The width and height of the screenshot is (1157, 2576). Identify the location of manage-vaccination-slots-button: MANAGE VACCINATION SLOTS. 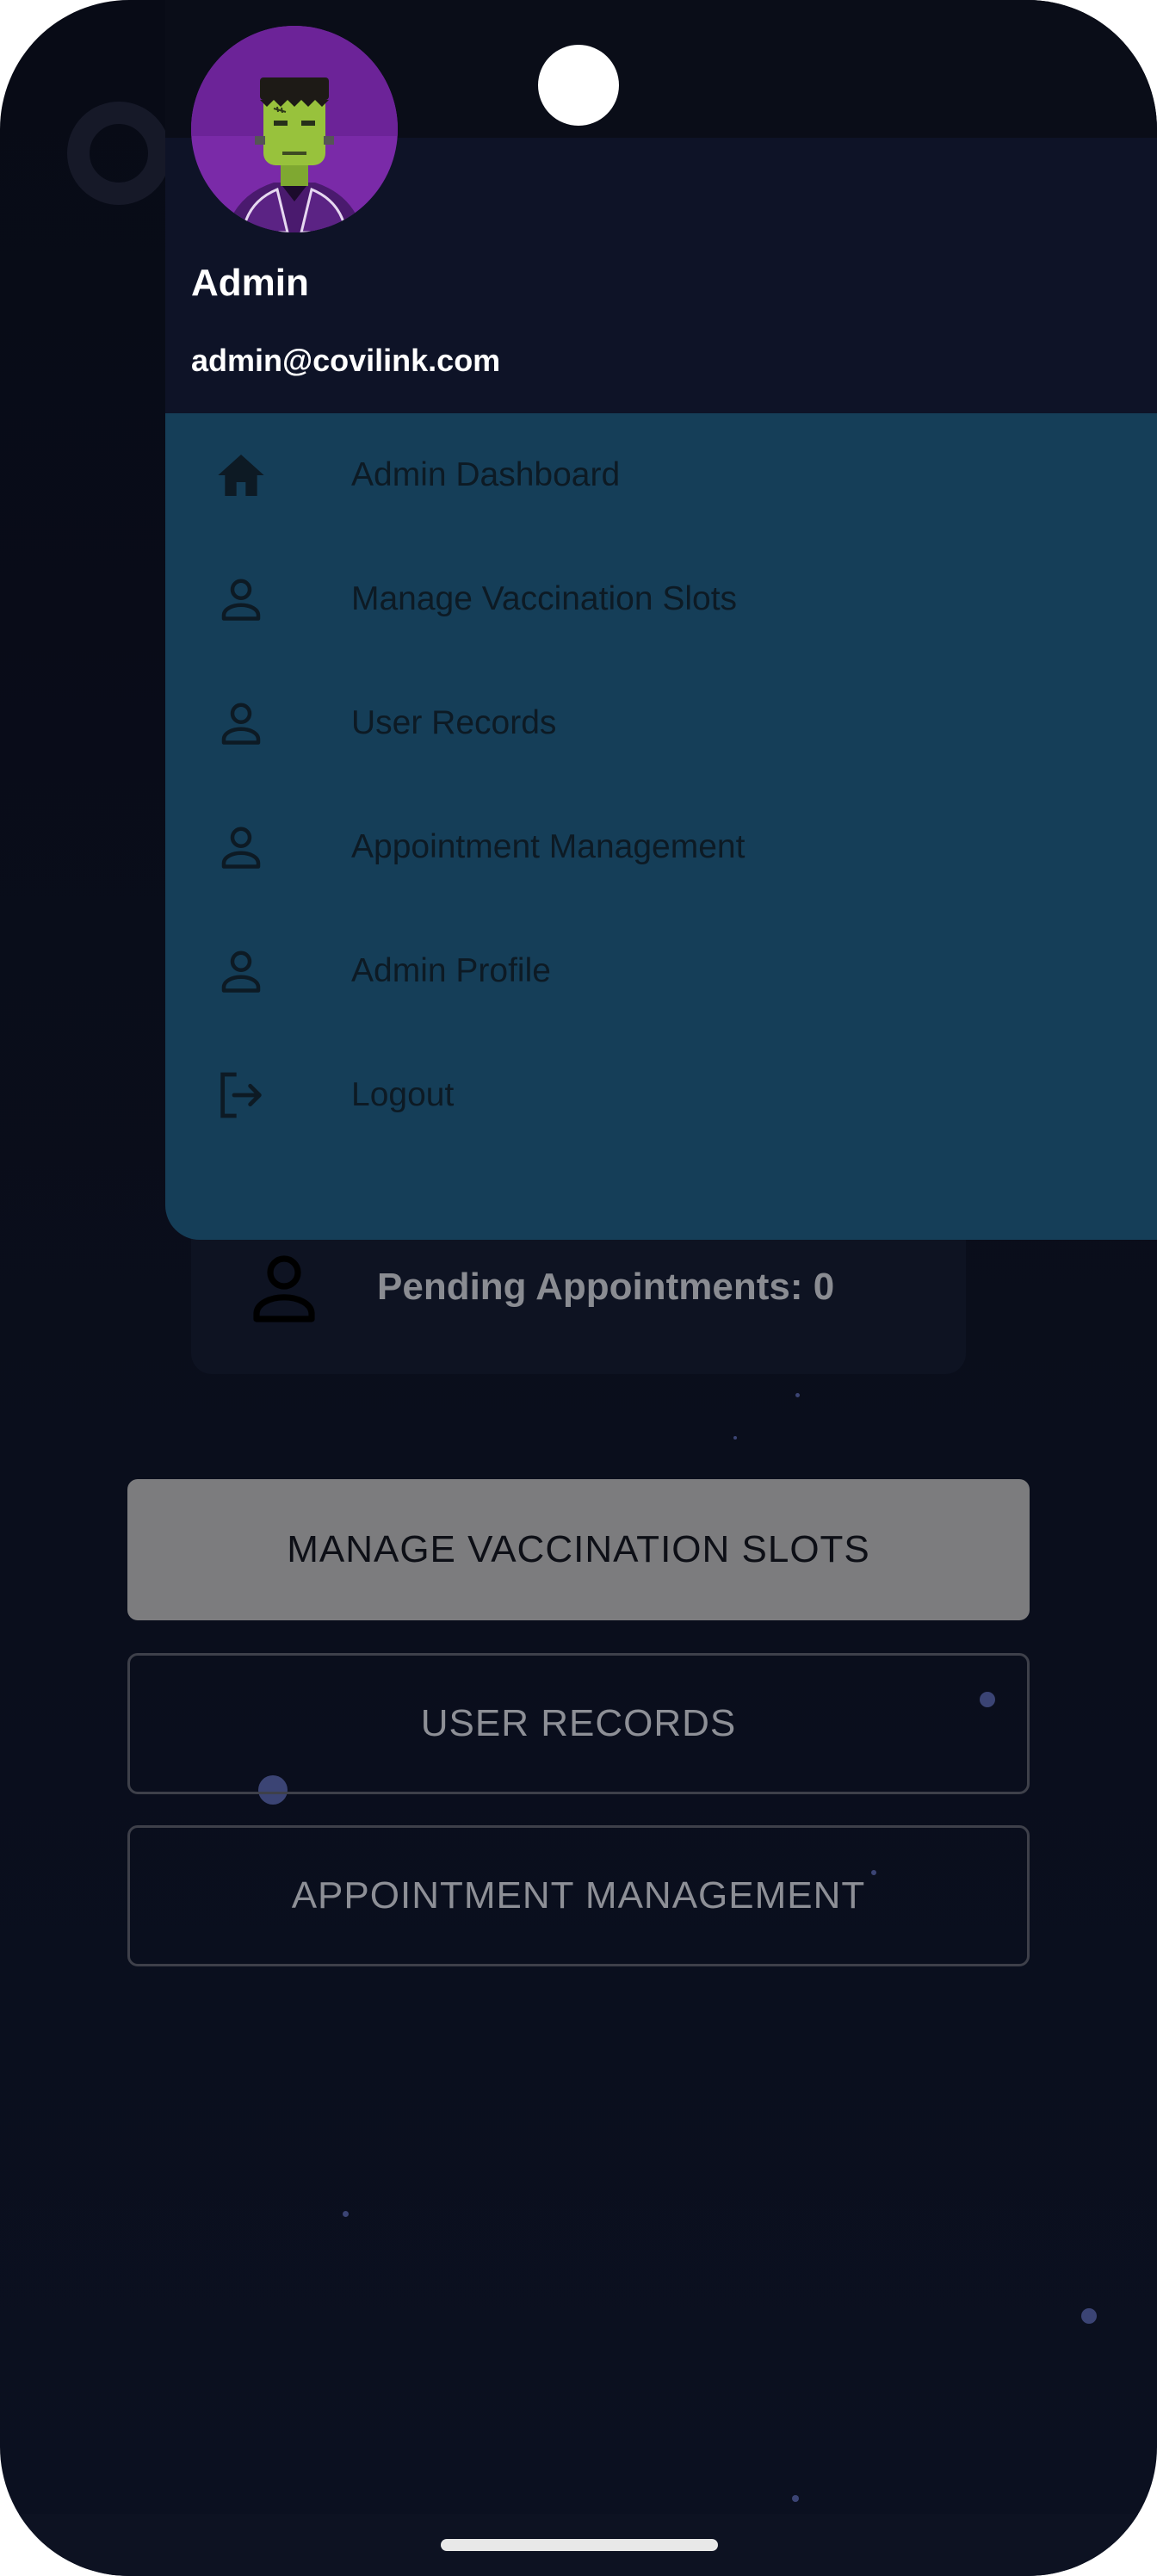
(579, 1549).